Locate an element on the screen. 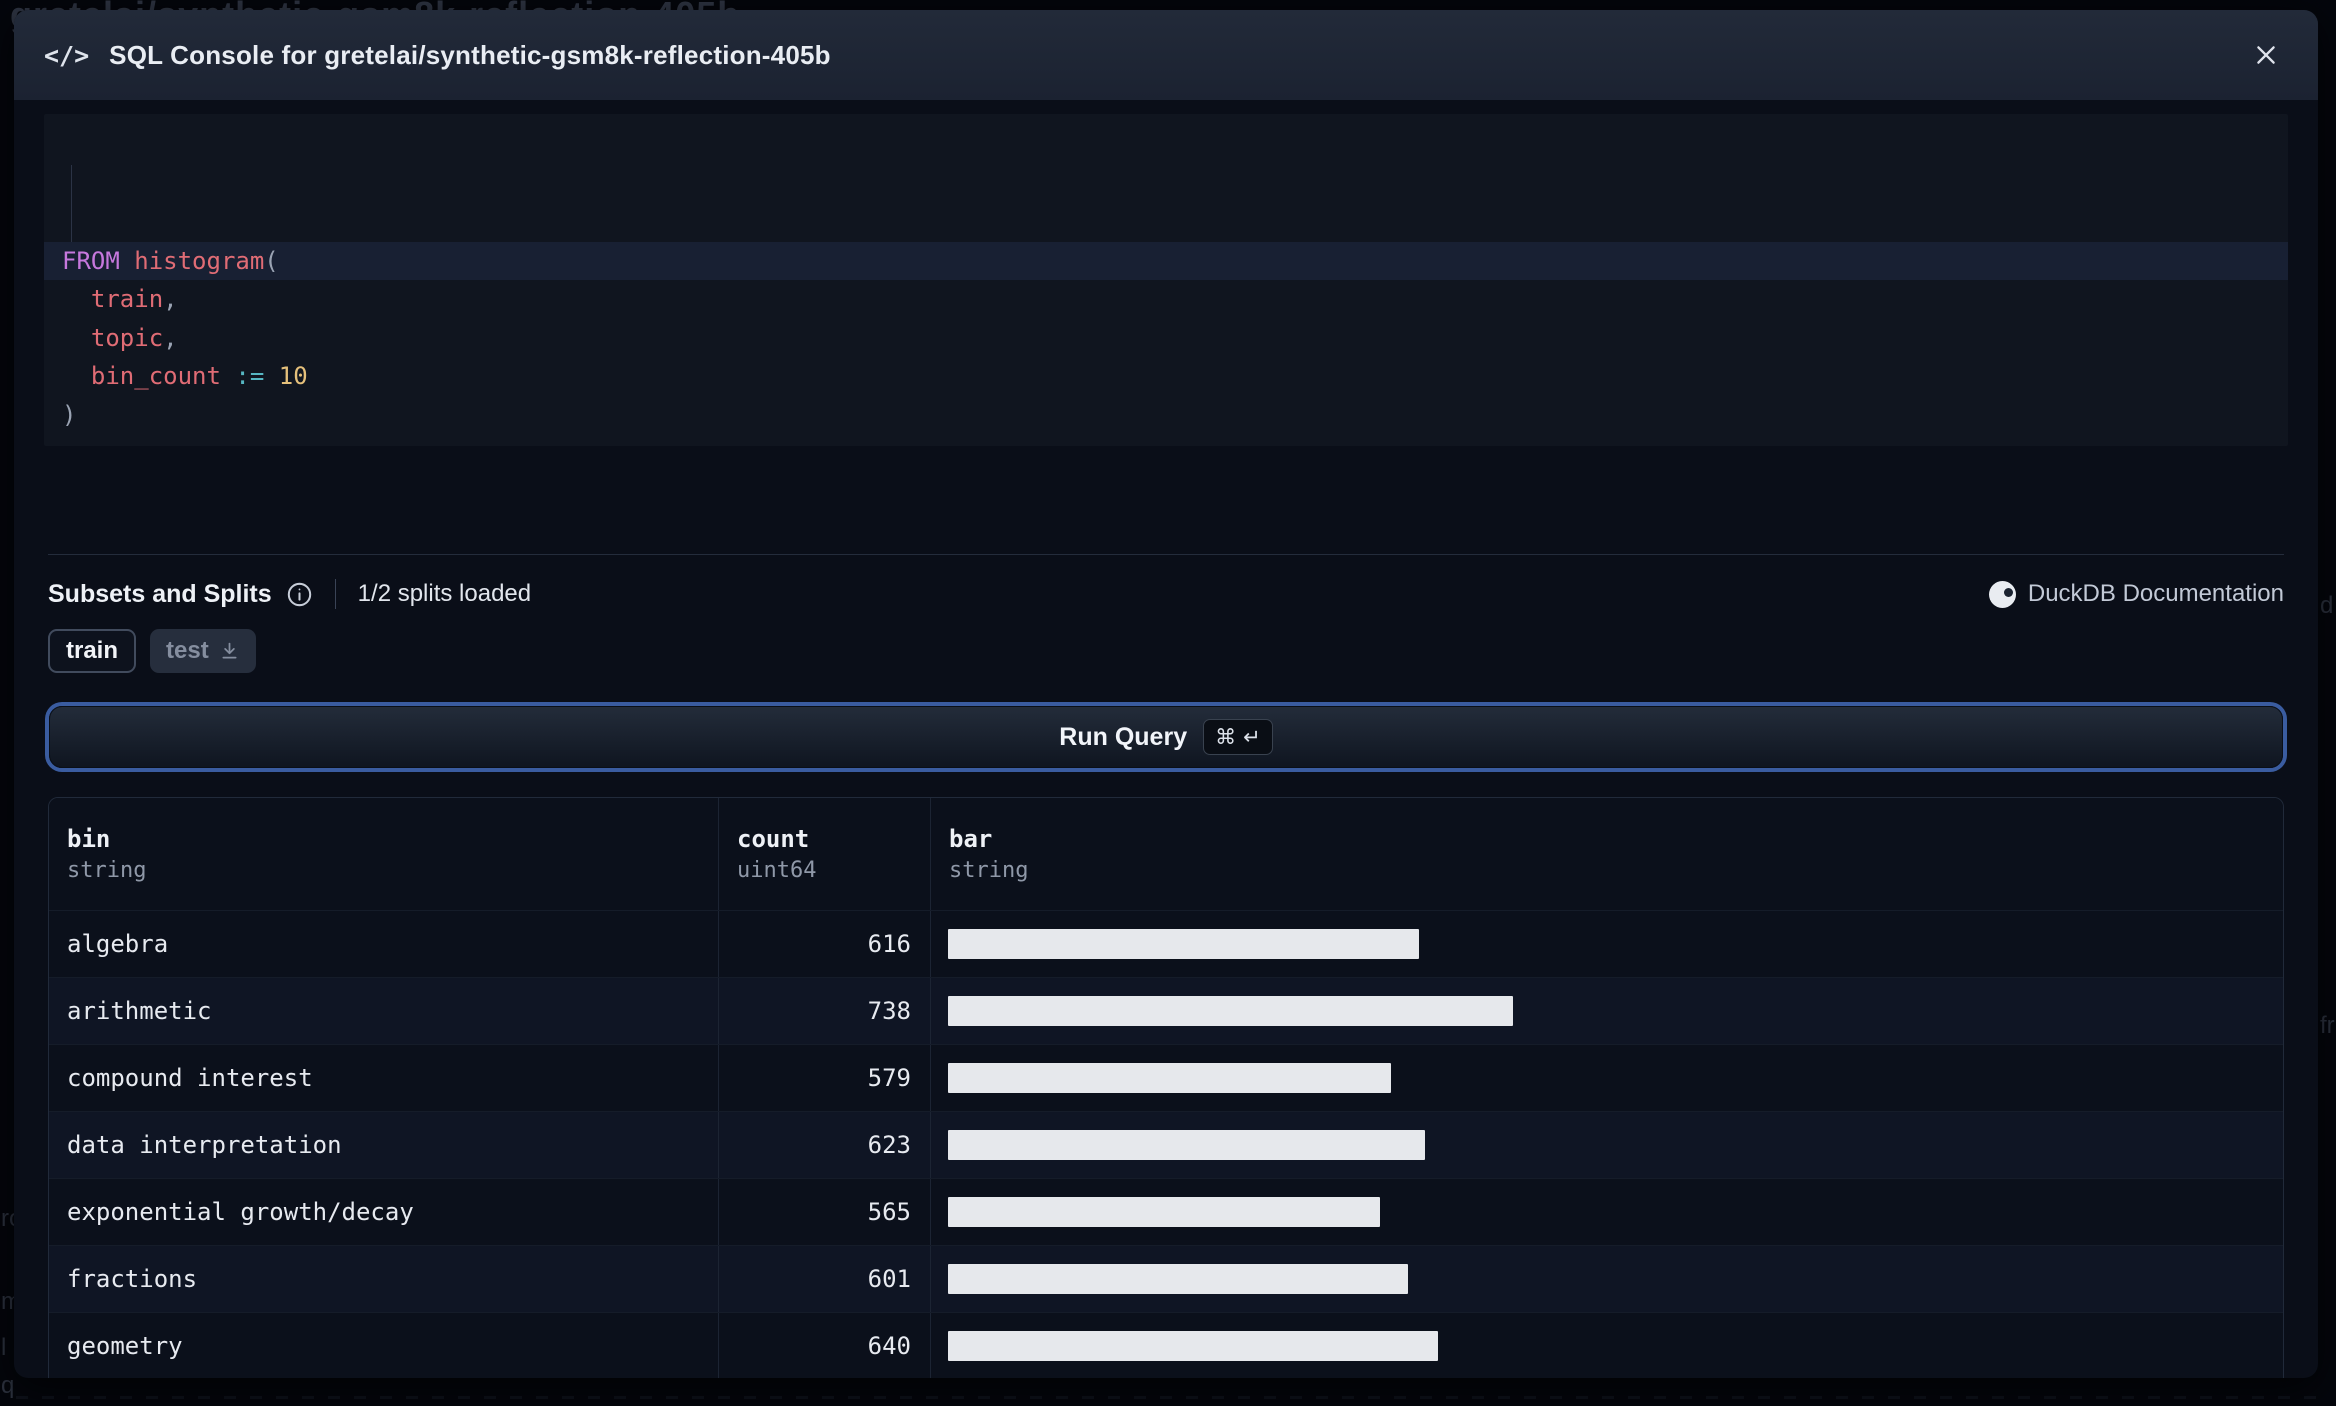 The image size is (2336, 1406). duckdb-docs-label: DuckDB Documentation is located at coordinates (2155, 593).